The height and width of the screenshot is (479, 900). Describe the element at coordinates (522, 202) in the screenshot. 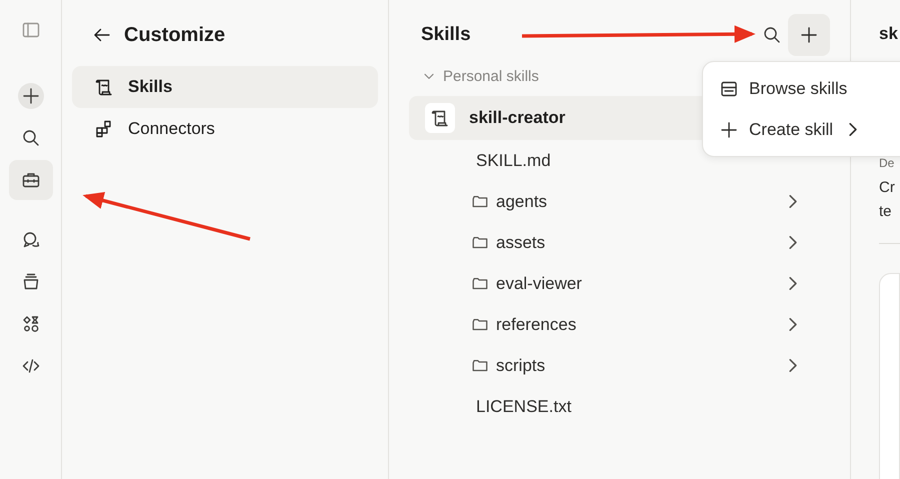

I see `folder-name: agents` at that location.